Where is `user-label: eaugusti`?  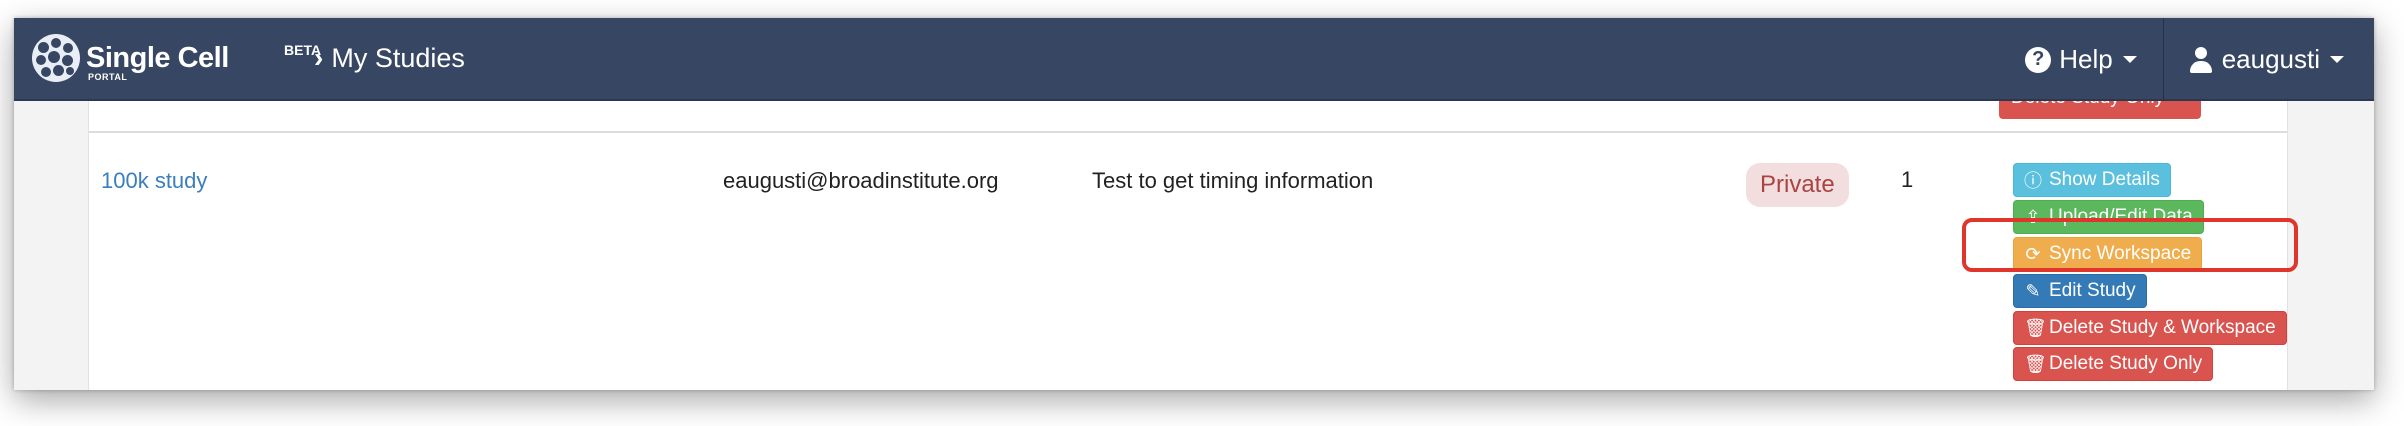 user-label: eaugusti is located at coordinates (2270, 59).